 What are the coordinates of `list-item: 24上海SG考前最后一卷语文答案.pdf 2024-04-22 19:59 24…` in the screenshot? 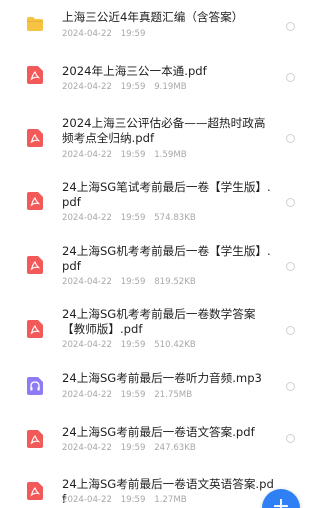 It's located at (163, 442).